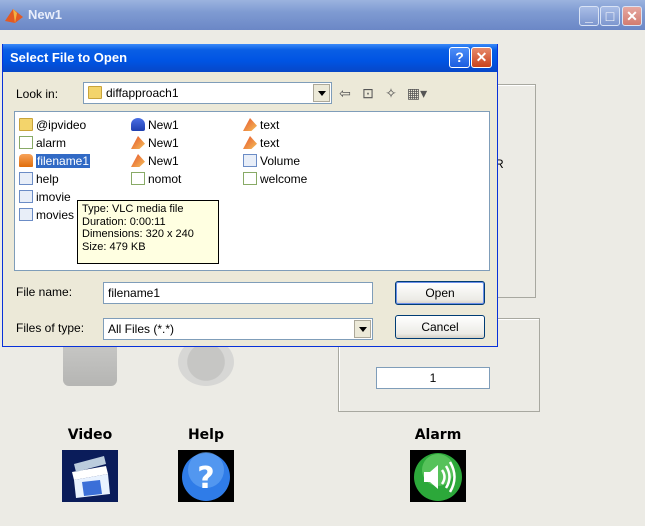  I want to click on file-name: movies, so click(55, 215).